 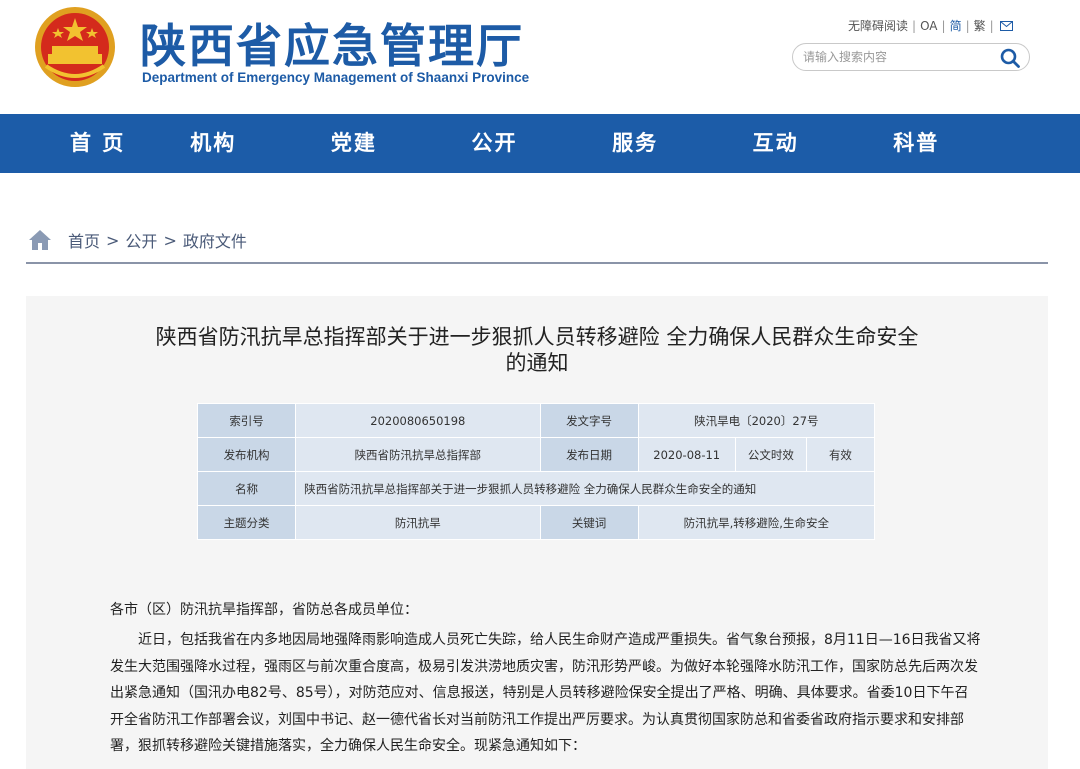 I want to click on meta-label: 发布机构, so click(x=247, y=454).